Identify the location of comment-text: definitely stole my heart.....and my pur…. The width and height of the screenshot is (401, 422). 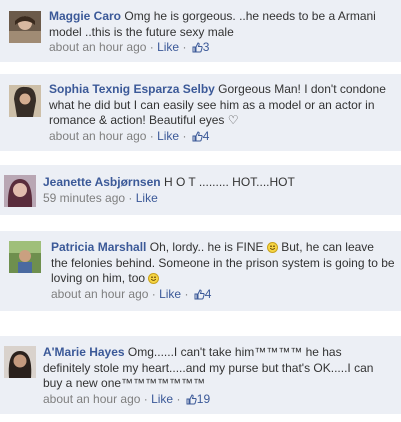
(208, 367).